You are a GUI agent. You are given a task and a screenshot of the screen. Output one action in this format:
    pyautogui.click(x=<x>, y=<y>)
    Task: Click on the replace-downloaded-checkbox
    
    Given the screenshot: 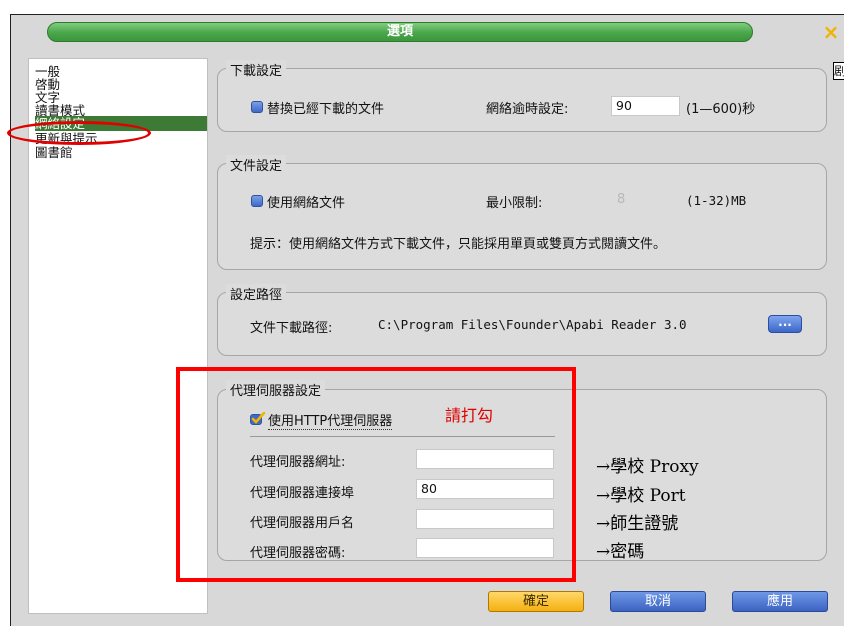 What is the action you would take?
    pyautogui.click(x=257, y=107)
    